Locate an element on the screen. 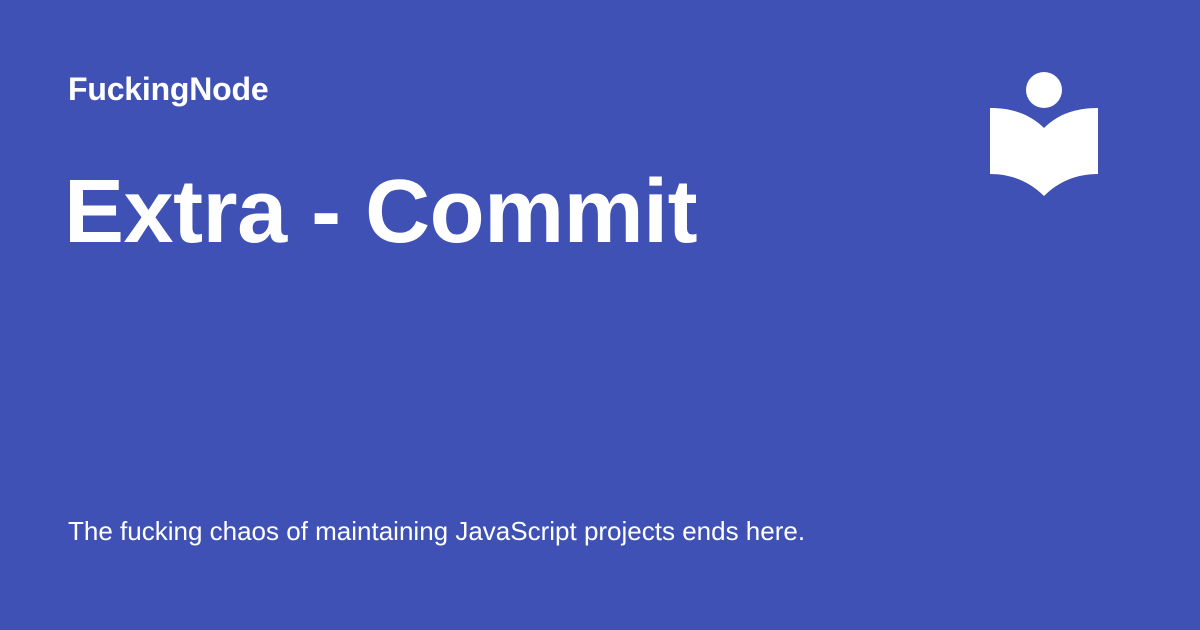 The height and width of the screenshot is (630, 1200). reader-head is located at coordinates (1044, 90).